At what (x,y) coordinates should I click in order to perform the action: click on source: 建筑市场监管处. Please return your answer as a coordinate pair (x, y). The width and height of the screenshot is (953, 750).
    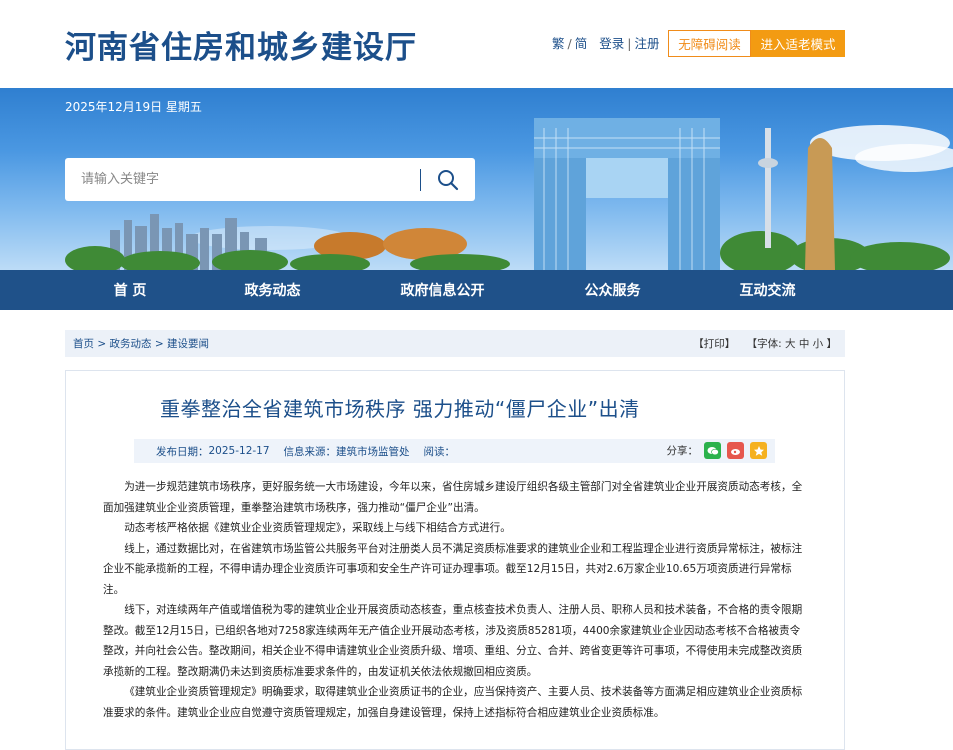
    Looking at the image, I should click on (373, 451).